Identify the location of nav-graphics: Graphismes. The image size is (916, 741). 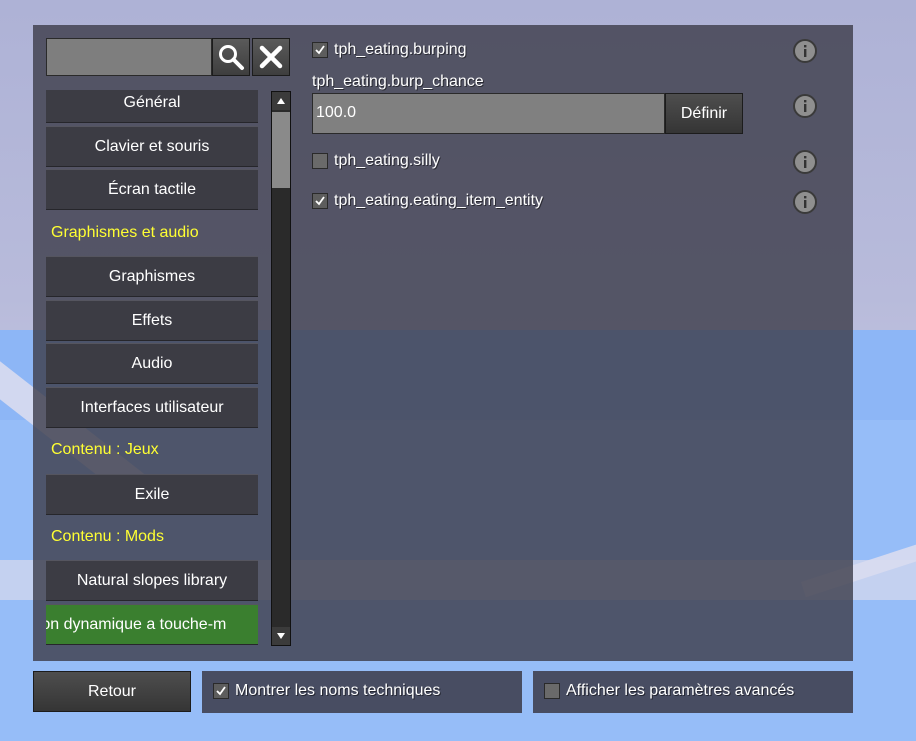
(152, 276).